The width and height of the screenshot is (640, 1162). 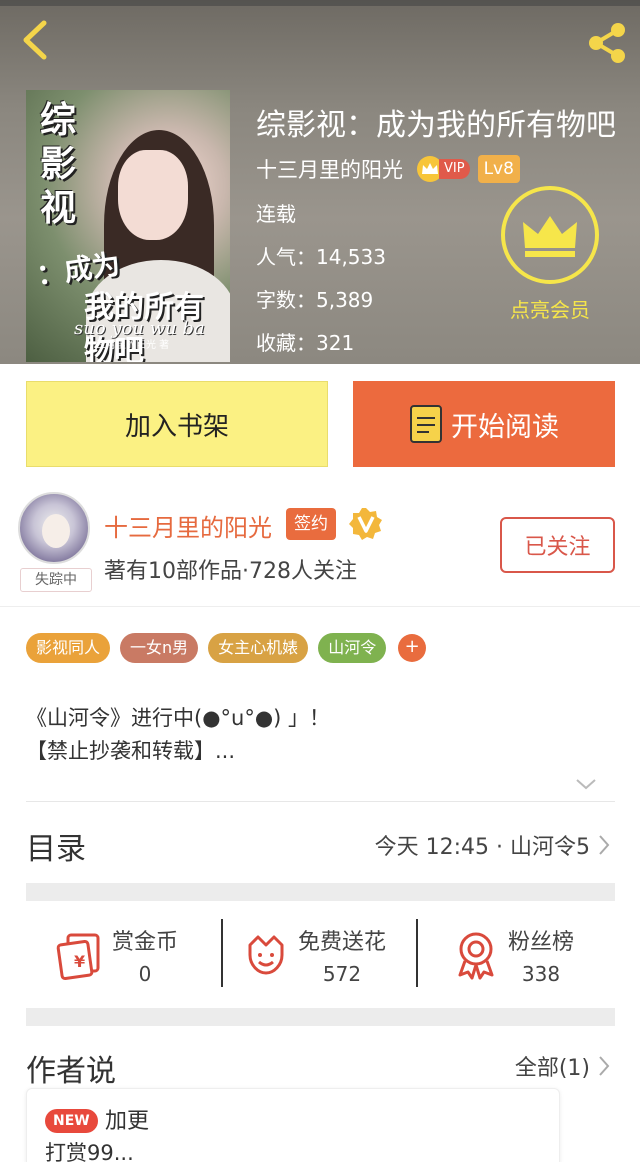 I want to click on stat-popularity: 人气：14,533, so click(x=321, y=255).